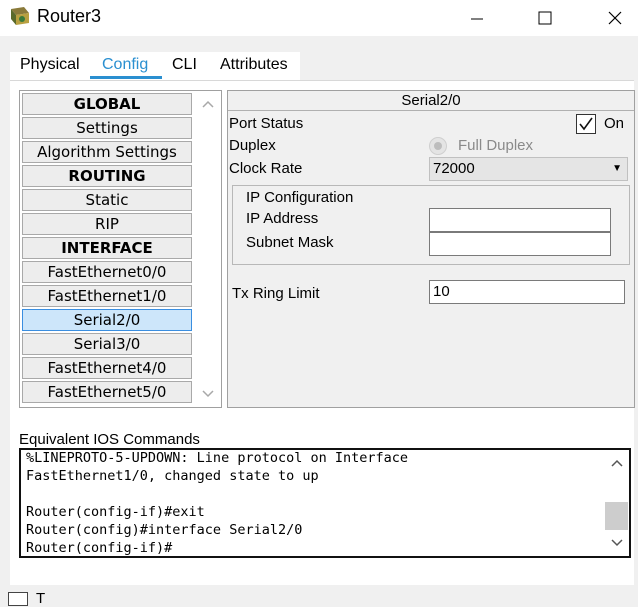 Image resolution: width=638 pixels, height=607 pixels. Describe the element at coordinates (614, 123) in the screenshot. I see `port-status-value: On` at that location.